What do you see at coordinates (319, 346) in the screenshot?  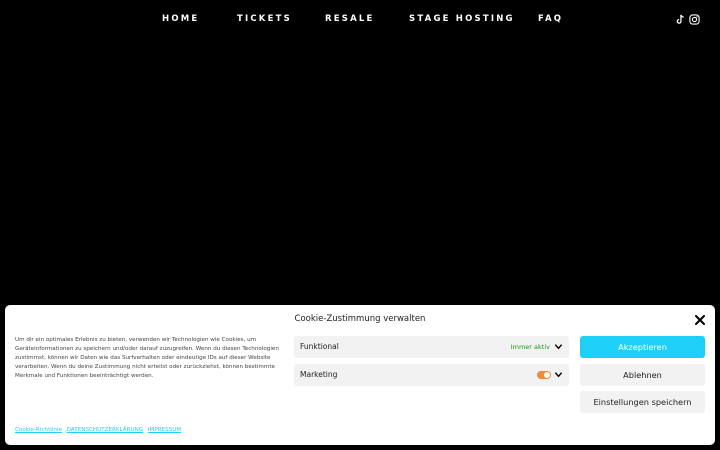 I see `category-label: Funktional` at bounding box center [319, 346].